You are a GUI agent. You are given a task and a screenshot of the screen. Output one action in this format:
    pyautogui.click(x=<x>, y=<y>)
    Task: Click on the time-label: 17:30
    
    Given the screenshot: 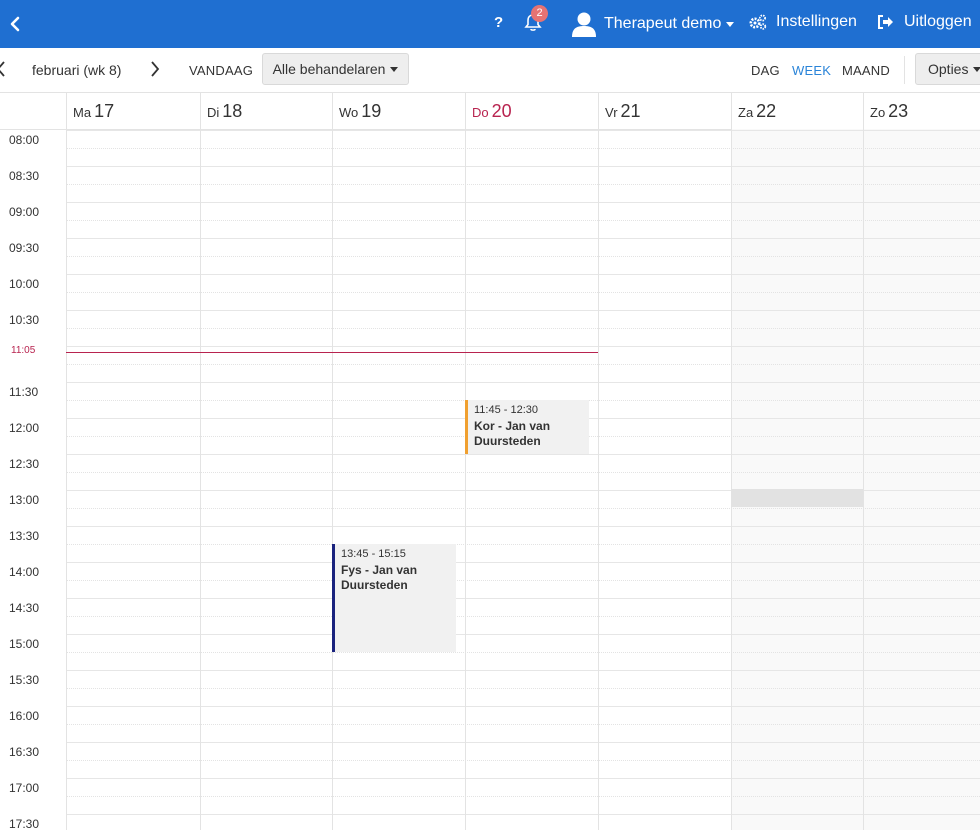 What is the action you would take?
    pyautogui.click(x=24, y=823)
    